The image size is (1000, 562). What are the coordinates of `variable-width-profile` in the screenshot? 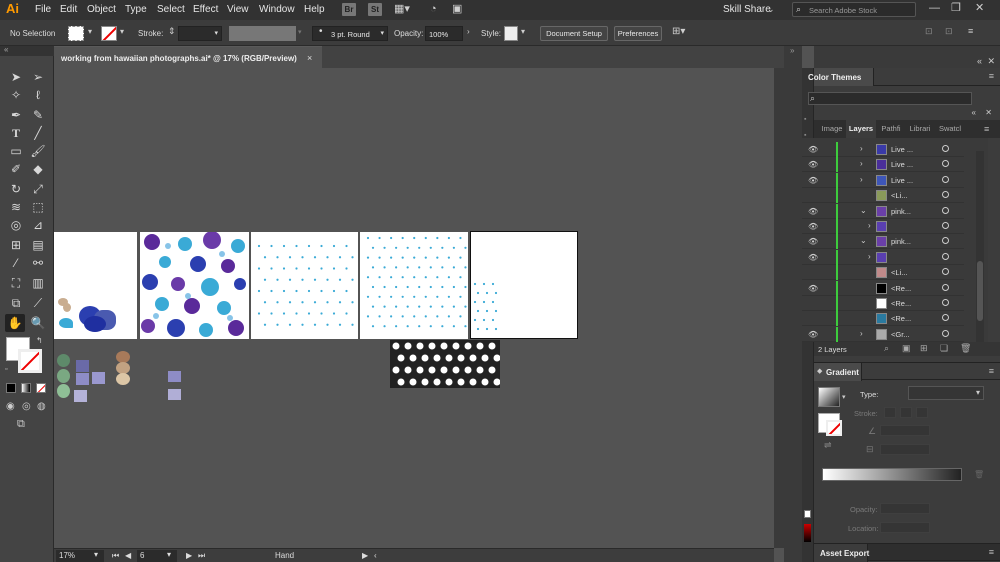 It's located at (262, 33).